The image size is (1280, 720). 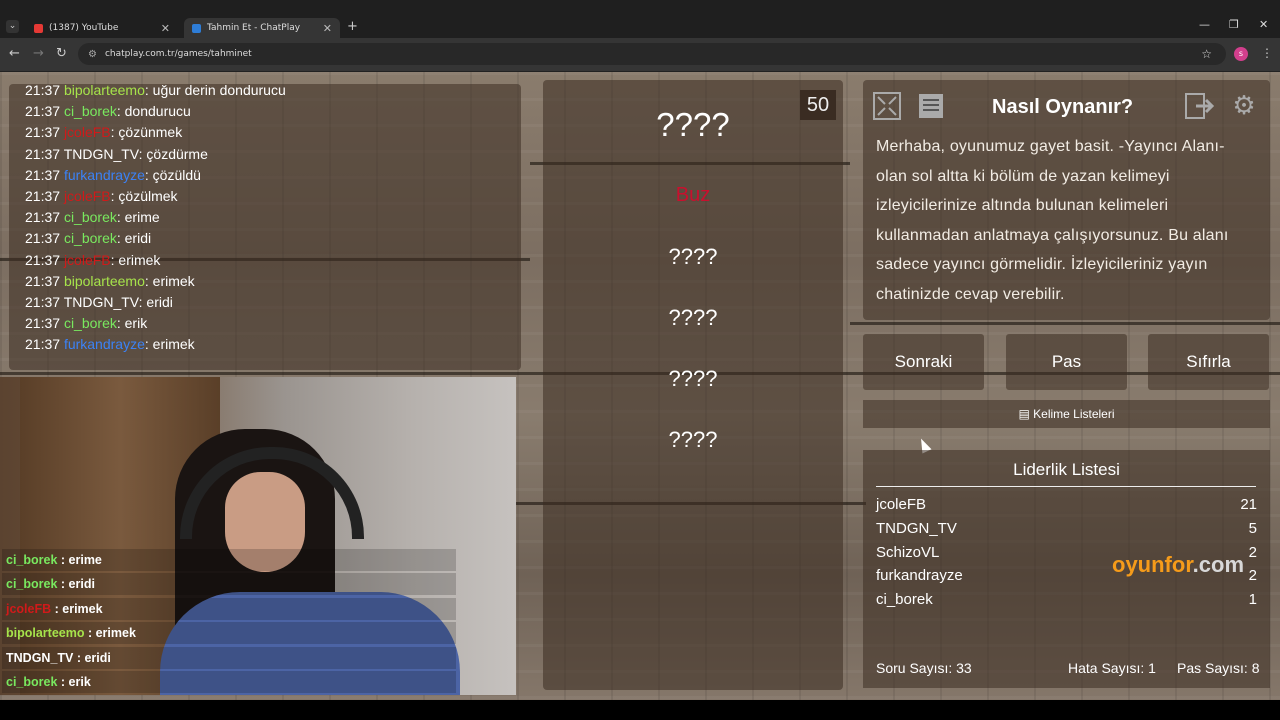 I want to click on new-tab-icon: +, so click(x=352, y=26).